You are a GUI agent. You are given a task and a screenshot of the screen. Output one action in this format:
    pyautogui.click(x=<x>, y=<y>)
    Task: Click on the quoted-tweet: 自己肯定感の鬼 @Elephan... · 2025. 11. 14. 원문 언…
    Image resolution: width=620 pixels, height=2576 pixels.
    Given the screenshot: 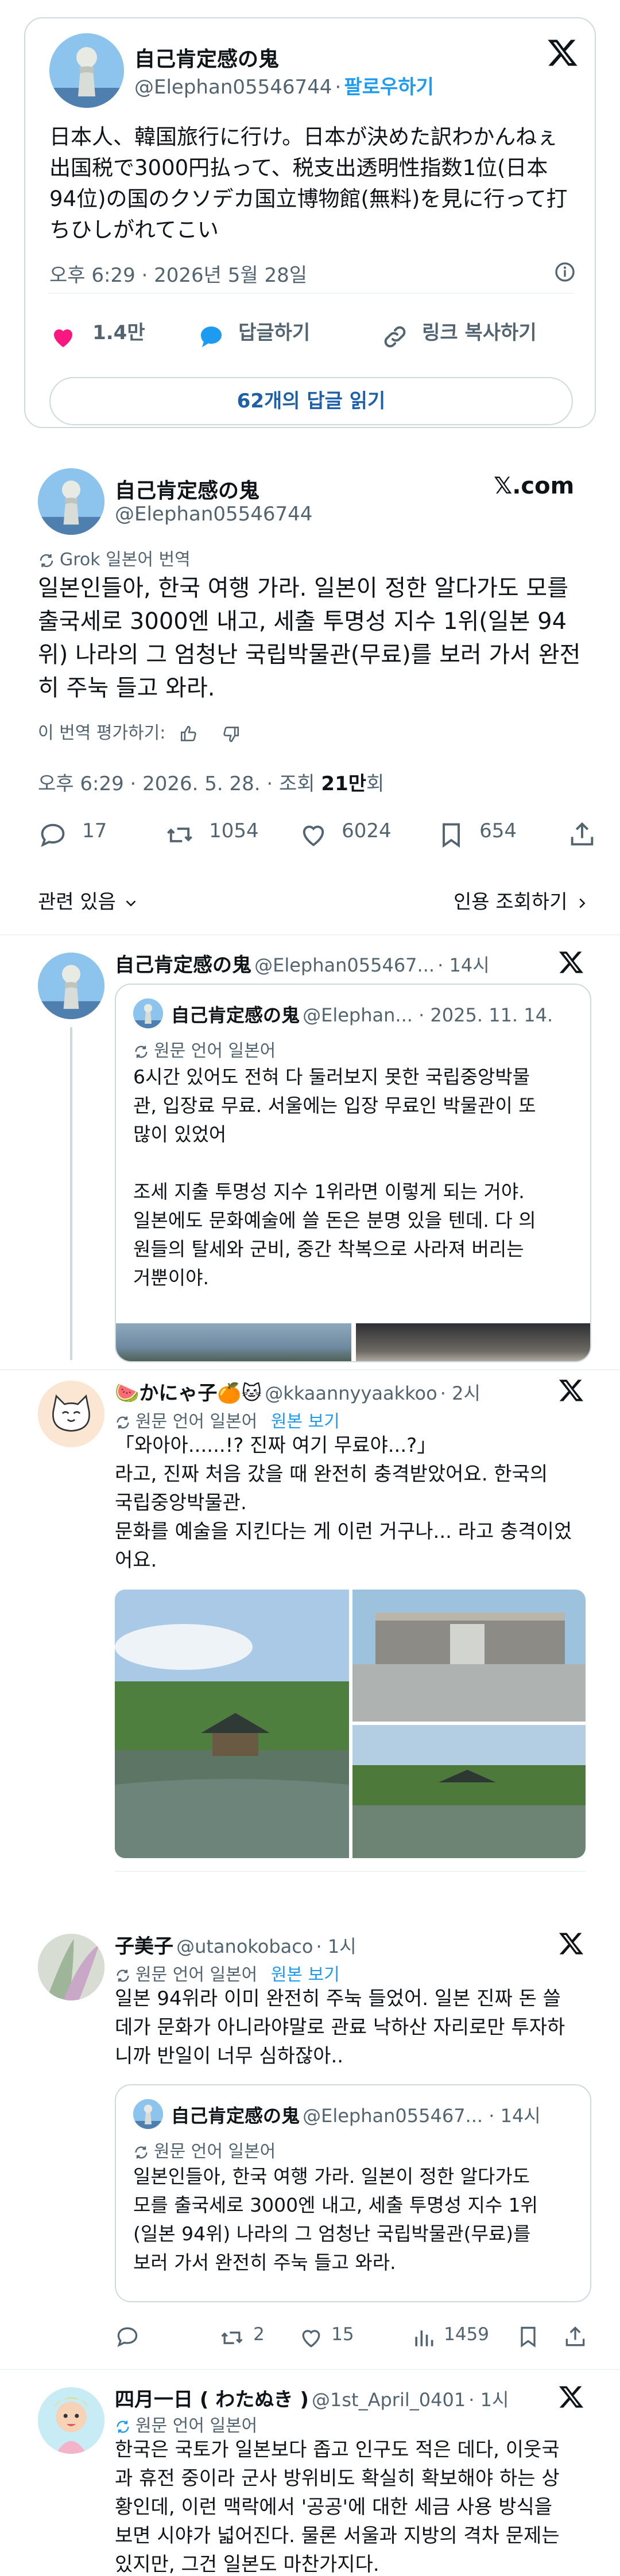 What is the action you would take?
    pyautogui.click(x=353, y=1173)
    